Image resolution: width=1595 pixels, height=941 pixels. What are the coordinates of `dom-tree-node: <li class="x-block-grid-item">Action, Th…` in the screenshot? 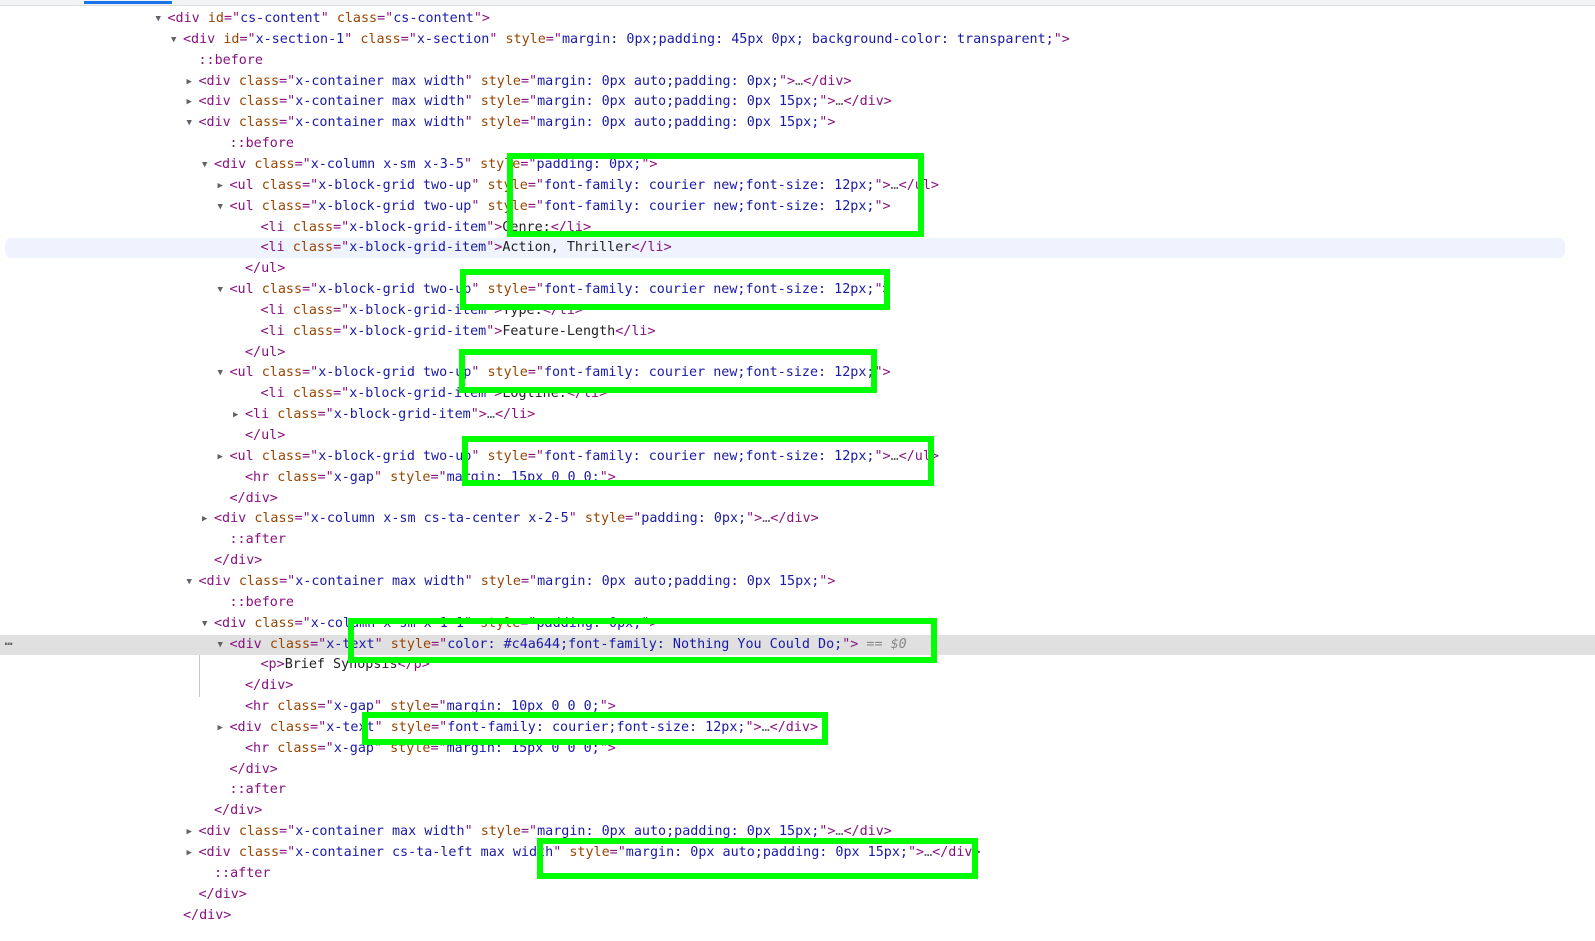 It's located at (785, 248).